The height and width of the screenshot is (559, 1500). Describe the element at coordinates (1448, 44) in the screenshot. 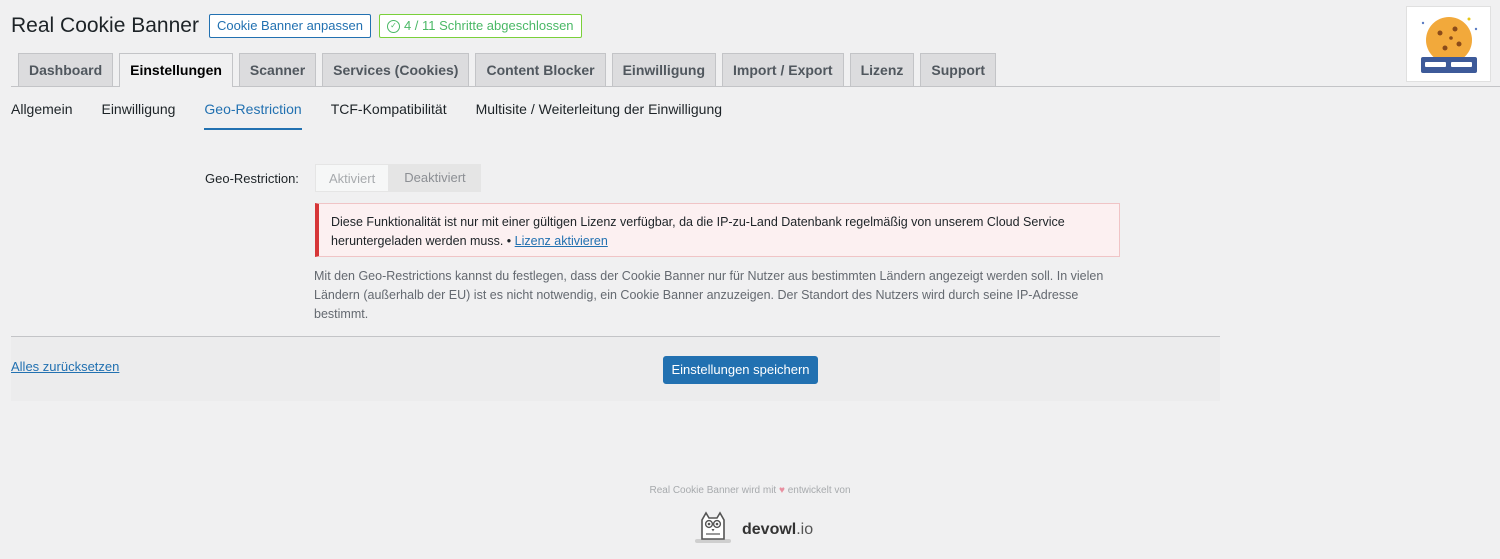

I see `cookie-banner-logo` at that location.